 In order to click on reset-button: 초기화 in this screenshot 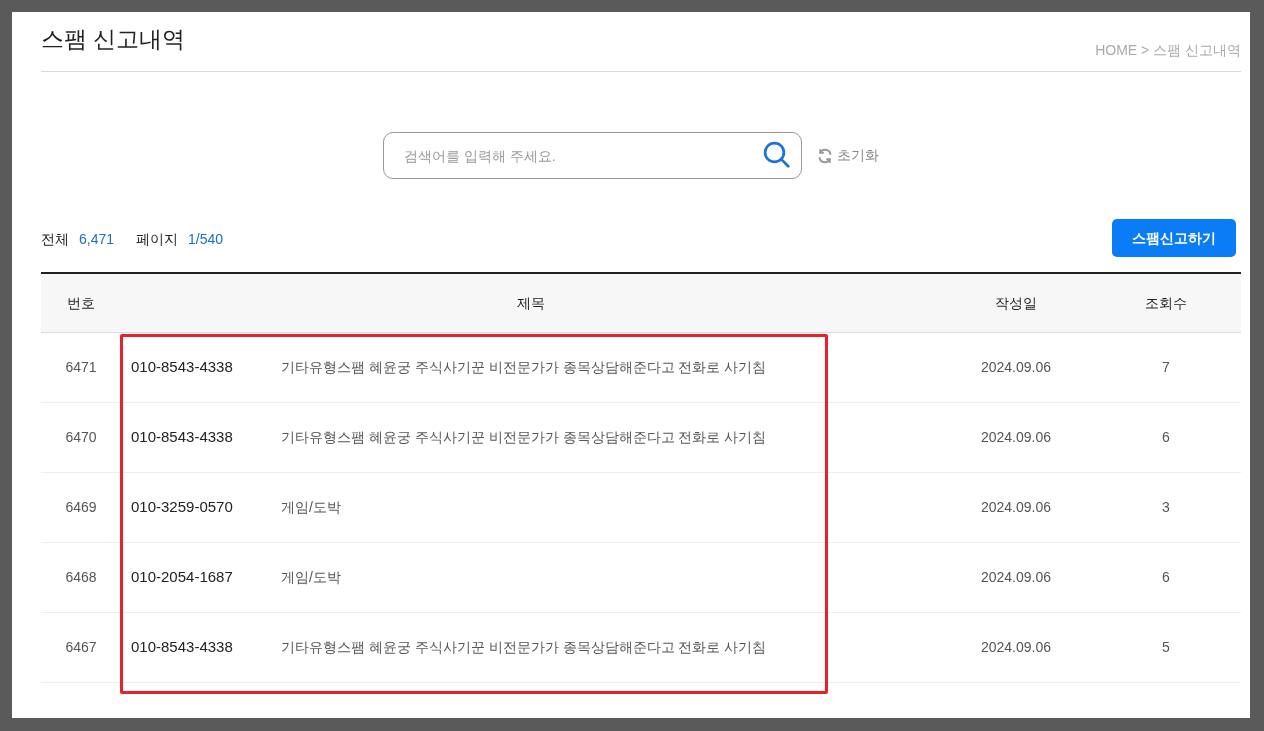, I will do `click(848, 155)`.